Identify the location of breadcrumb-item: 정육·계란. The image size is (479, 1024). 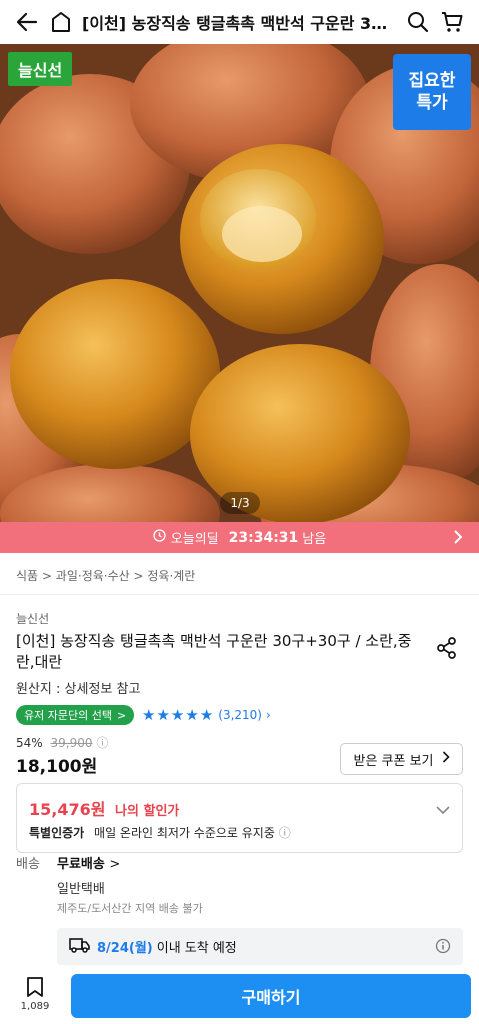
(171, 576).